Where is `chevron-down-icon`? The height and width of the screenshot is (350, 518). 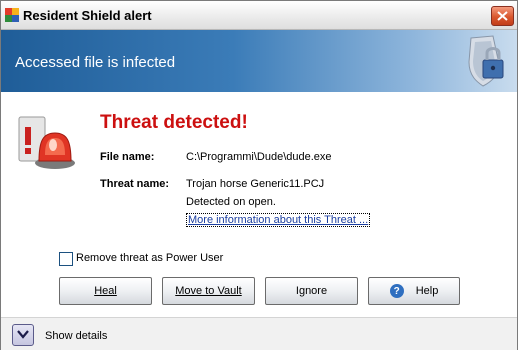 chevron-down-icon is located at coordinates (23, 334).